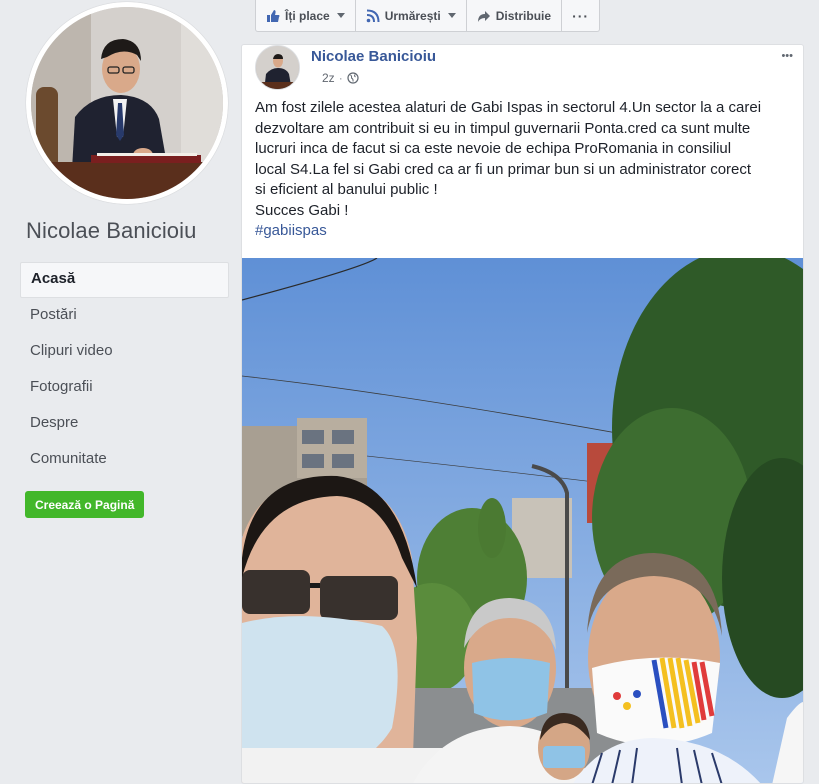 This screenshot has width=819, height=784. What do you see at coordinates (124, 424) in the screenshot?
I see `nav-item-despre: Despre` at bounding box center [124, 424].